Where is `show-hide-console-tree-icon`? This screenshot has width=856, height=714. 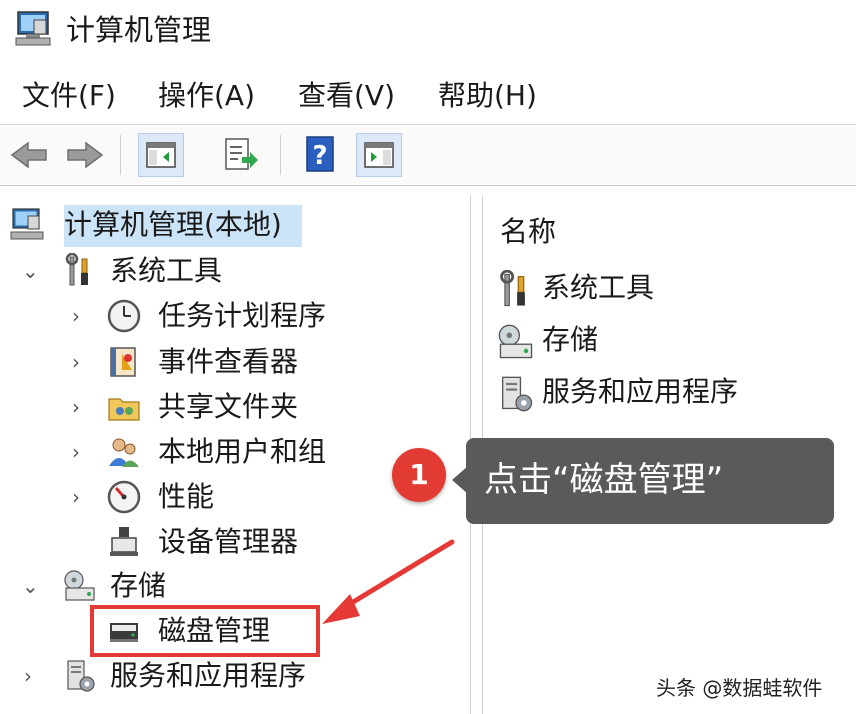
show-hide-console-tree-icon is located at coordinates (161, 155).